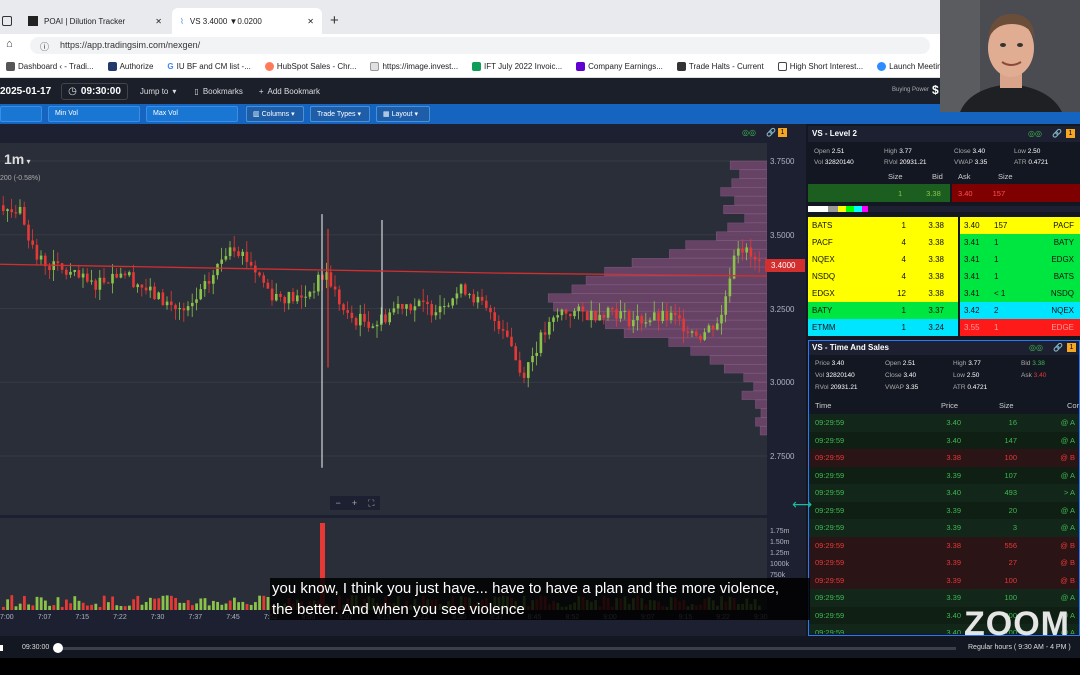  Describe the element at coordinates (94, 114) in the screenshot. I see `min-vol-input: Min Vol` at that location.